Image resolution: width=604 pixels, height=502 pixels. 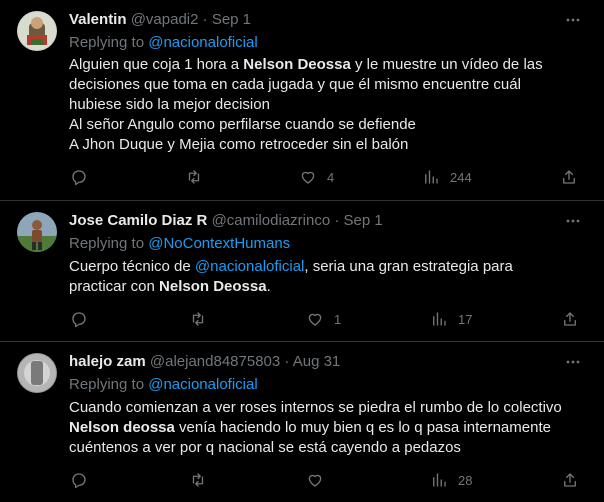 I want to click on display-name: Jose Camilo Diaz R, so click(x=138, y=220).